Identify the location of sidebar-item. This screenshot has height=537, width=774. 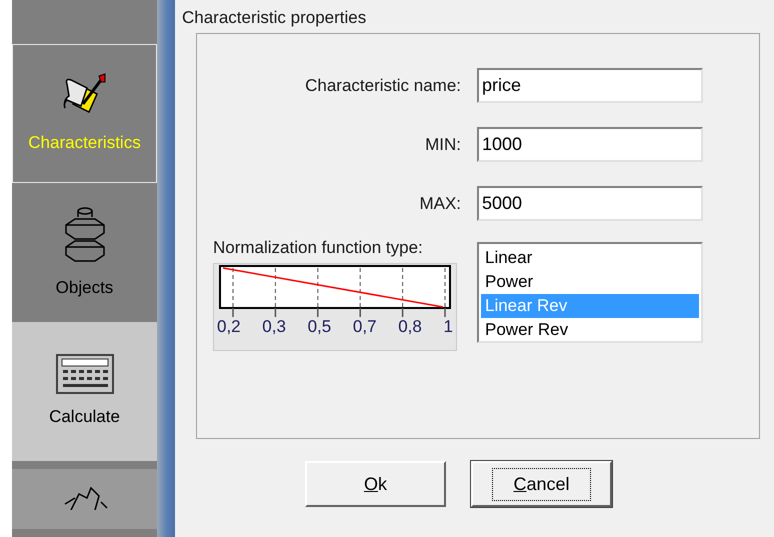
(84, 499).